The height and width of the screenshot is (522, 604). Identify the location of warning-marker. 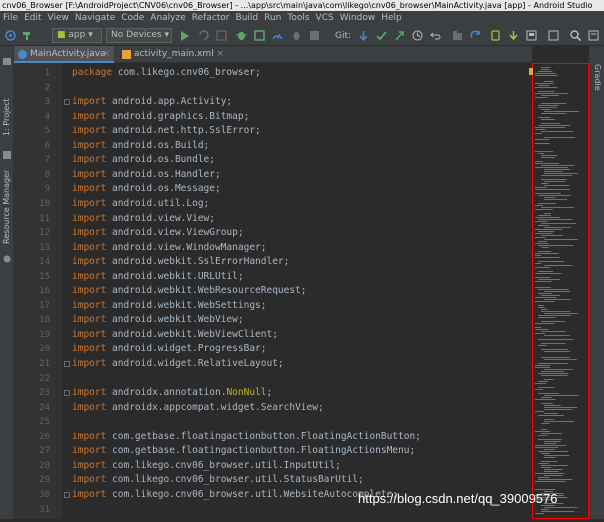
(531, 71).